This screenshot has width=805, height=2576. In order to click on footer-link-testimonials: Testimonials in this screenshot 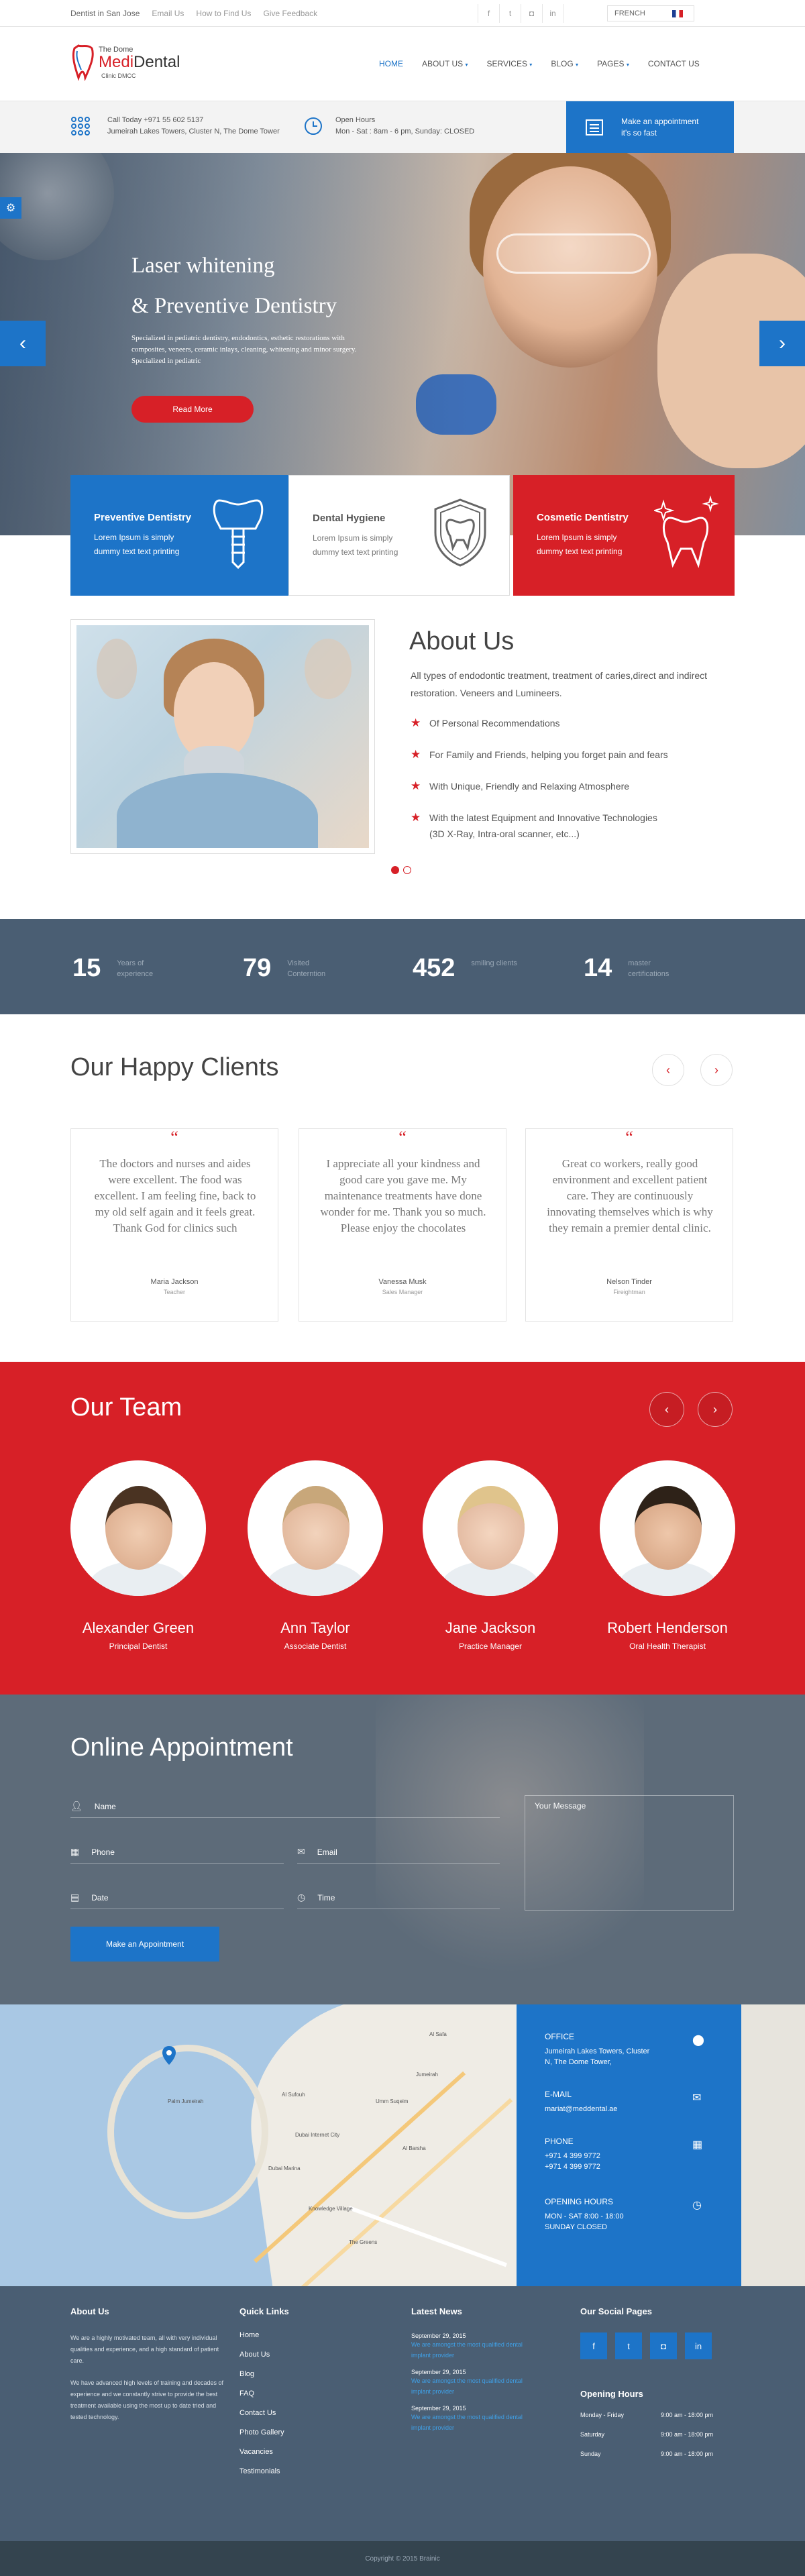, I will do `click(306, 2471)`.